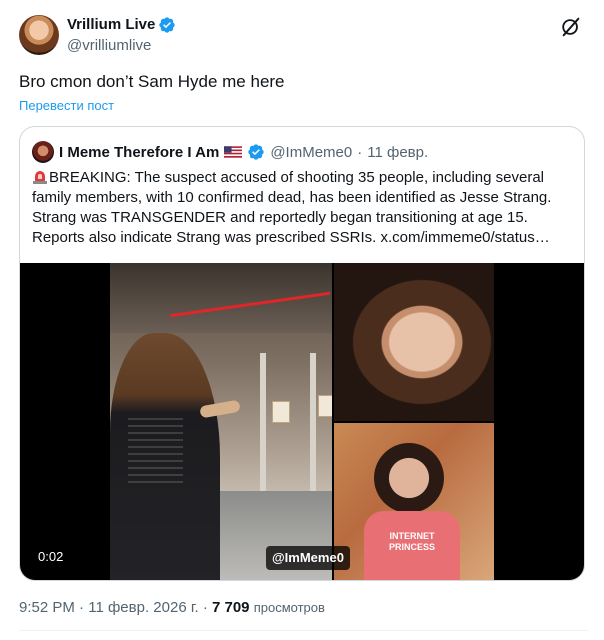 The width and height of the screenshot is (604, 640). Describe the element at coordinates (111, 25) in the screenshot. I see `author-name-text: Vrillium Live` at that location.